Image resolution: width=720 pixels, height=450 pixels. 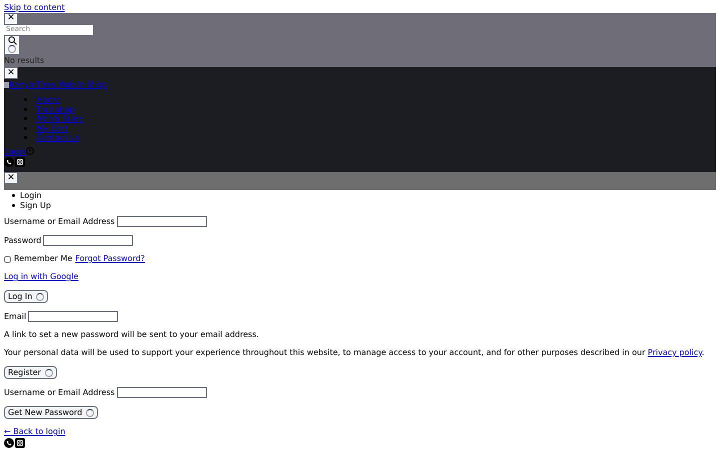 What do you see at coordinates (31, 195) in the screenshot?
I see `account-tab: Login` at bounding box center [31, 195].